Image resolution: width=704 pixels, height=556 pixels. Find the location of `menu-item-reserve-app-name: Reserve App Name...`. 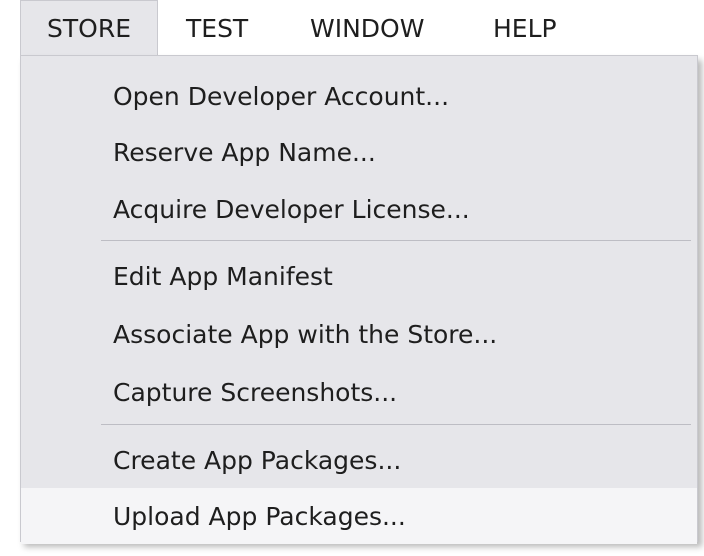

menu-item-reserve-app-name: Reserve App Name... is located at coordinates (359, 152).